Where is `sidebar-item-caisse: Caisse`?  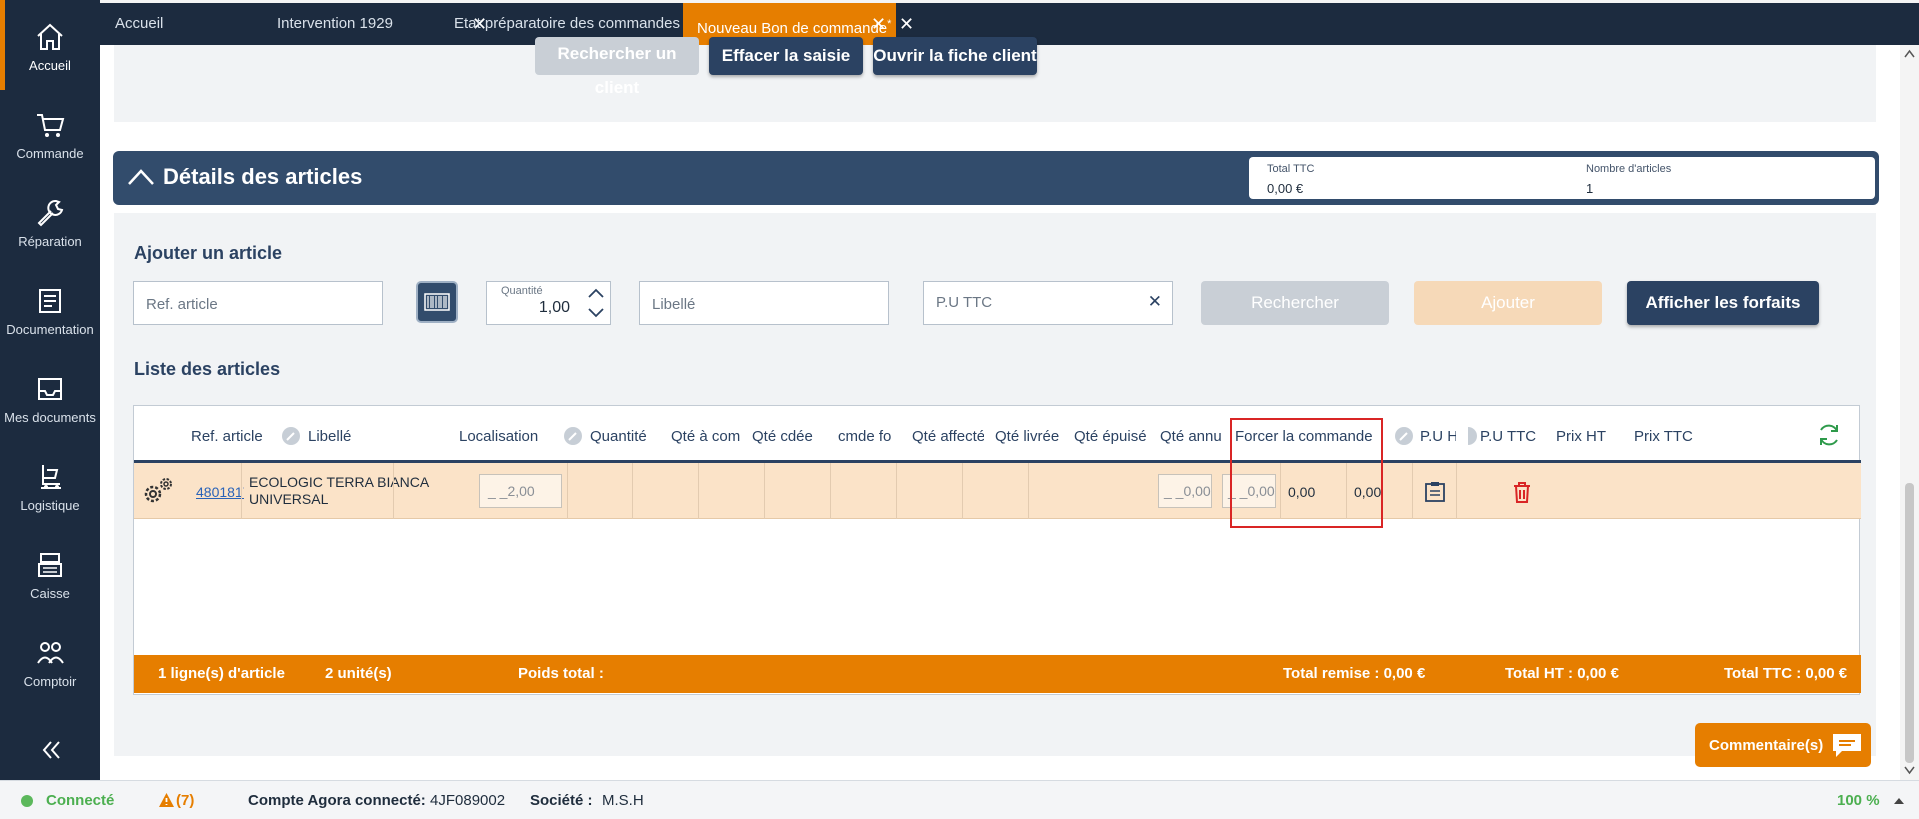
sidebar-item-caisse: Caisse is located at coordinates (50, 574).